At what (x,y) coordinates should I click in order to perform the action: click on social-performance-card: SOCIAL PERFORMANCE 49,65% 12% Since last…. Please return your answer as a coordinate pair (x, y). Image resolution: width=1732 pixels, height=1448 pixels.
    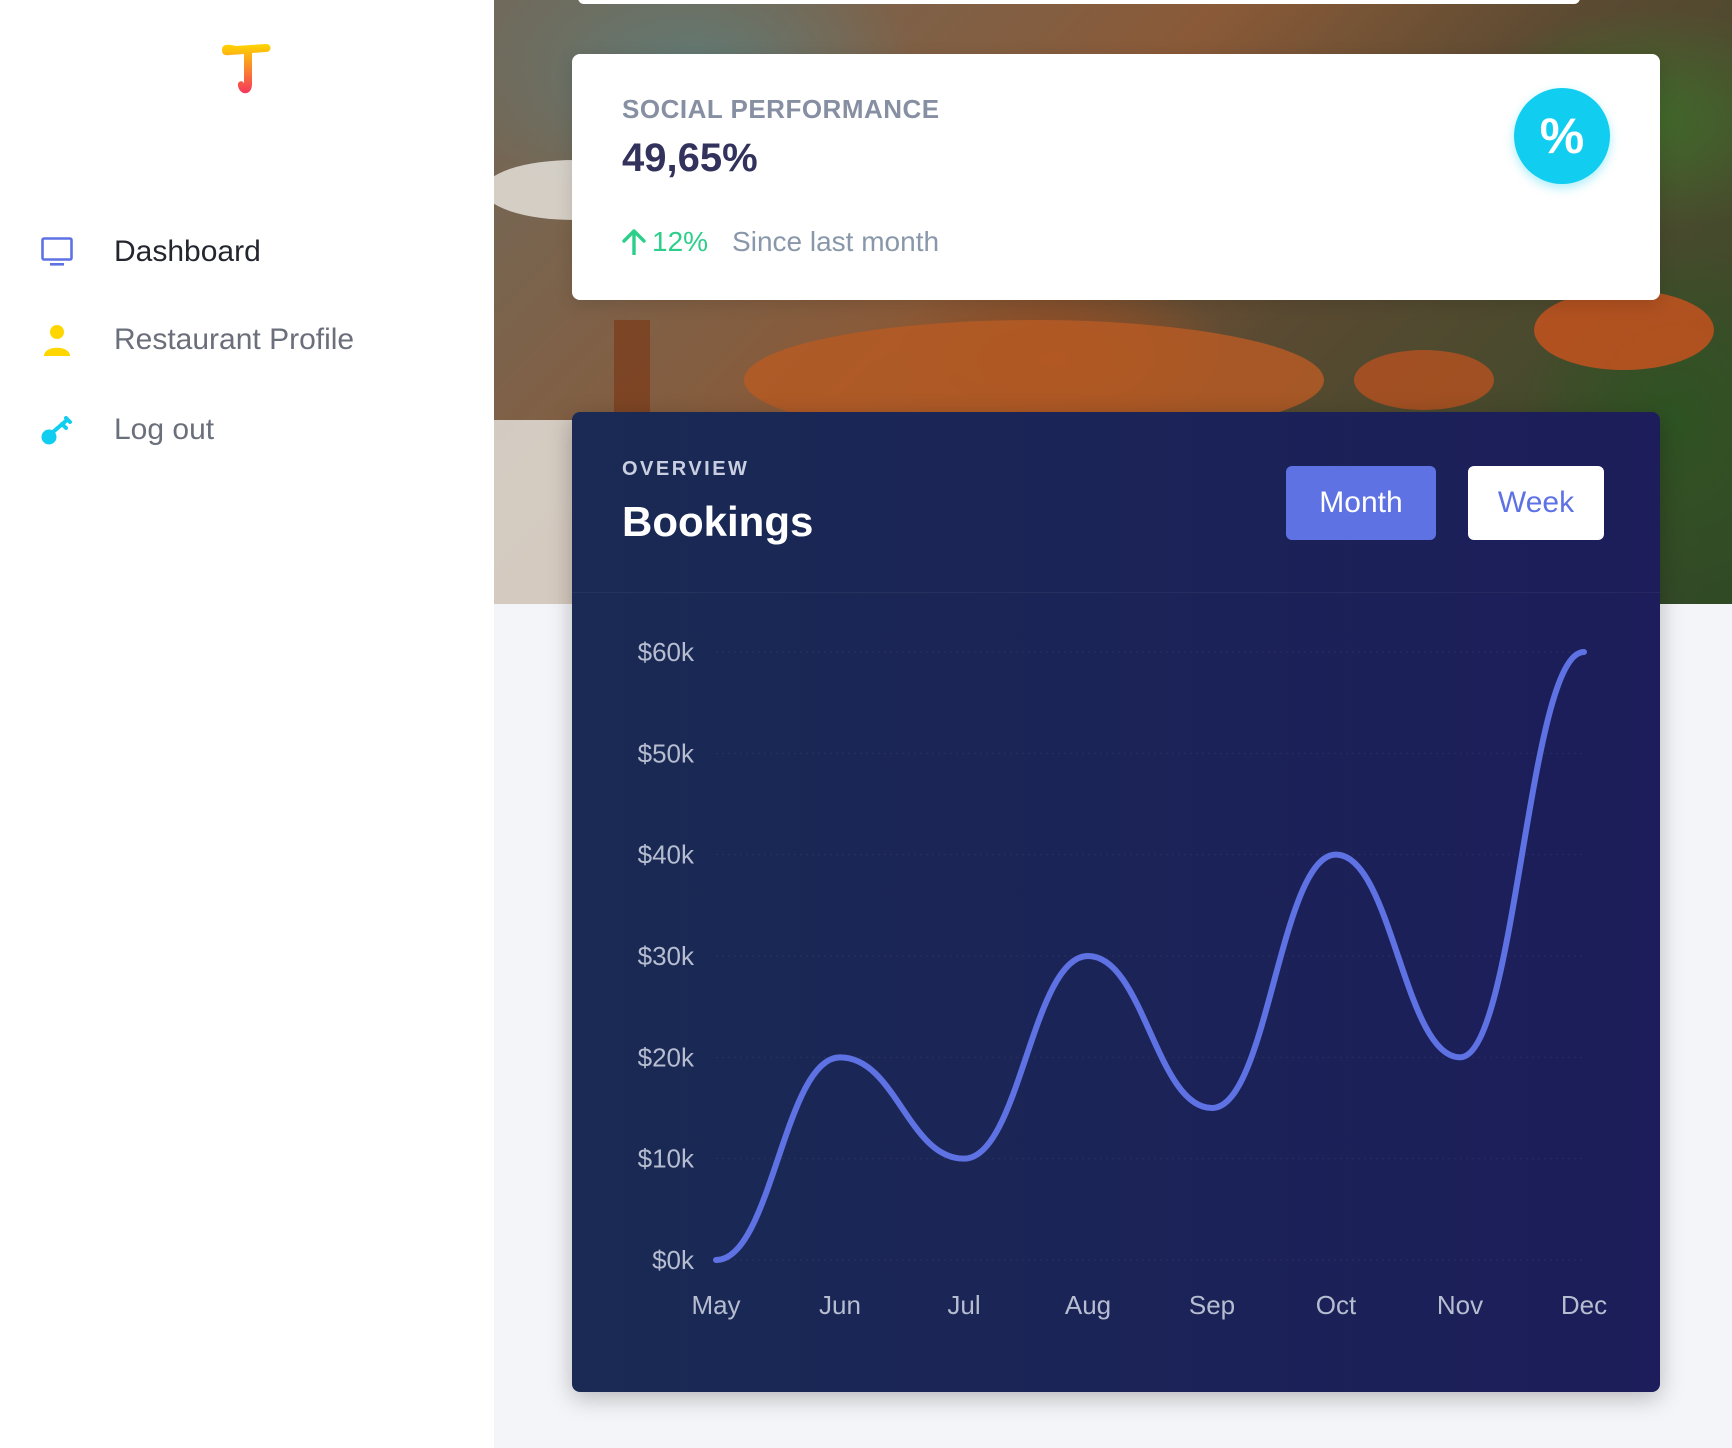
    Looking at the image, I should click on (1116, 177).